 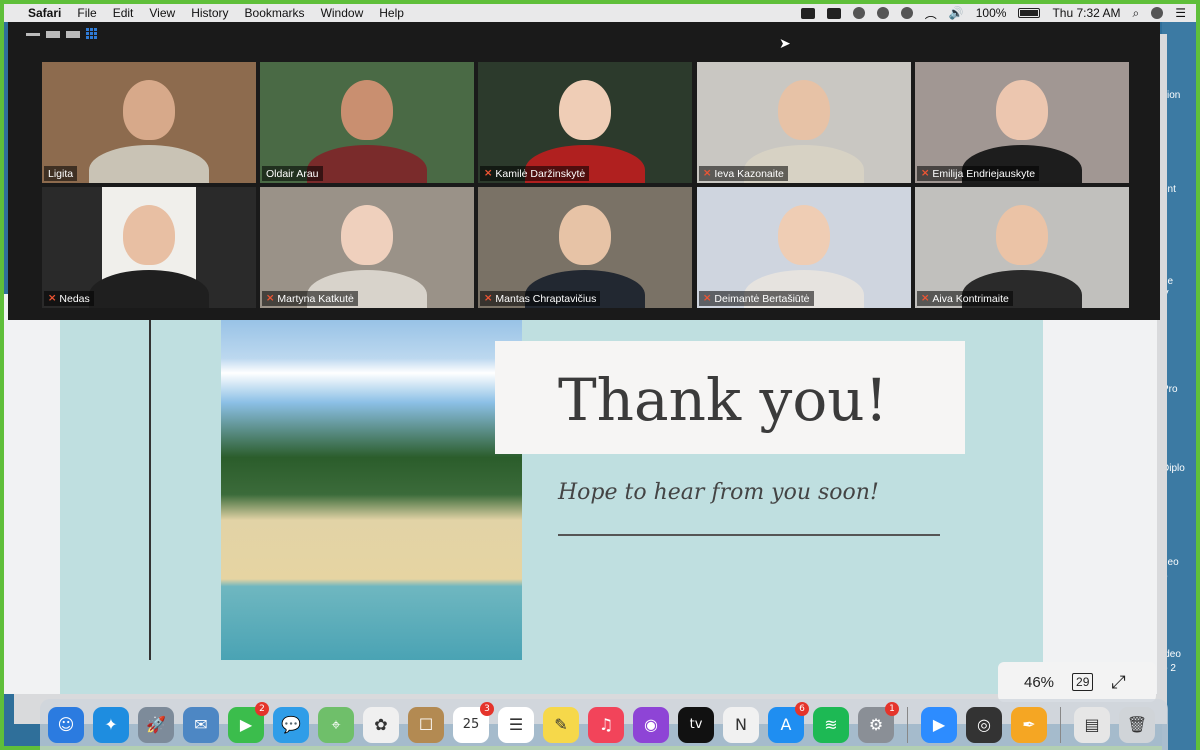 I want to click on reminders-icon: ☰, so click(x=516, y=724).